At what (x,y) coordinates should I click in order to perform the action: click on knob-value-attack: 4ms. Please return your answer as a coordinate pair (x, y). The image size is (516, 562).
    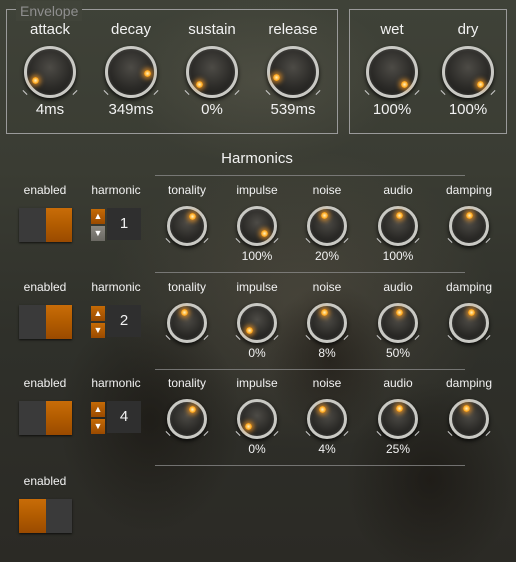
    Looking at the image, I should click on (50, 109).